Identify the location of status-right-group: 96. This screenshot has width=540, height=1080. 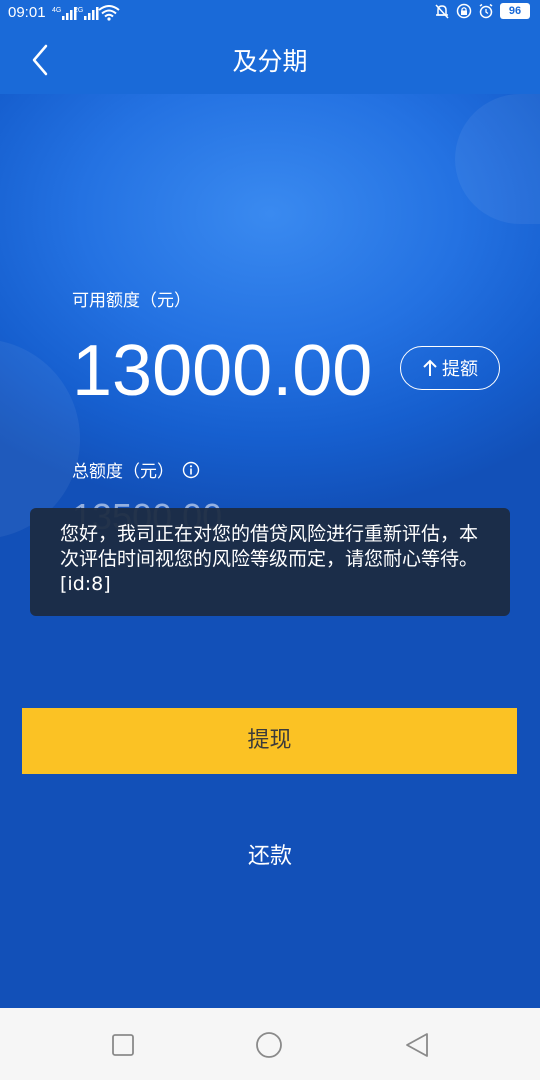
(482, 11).